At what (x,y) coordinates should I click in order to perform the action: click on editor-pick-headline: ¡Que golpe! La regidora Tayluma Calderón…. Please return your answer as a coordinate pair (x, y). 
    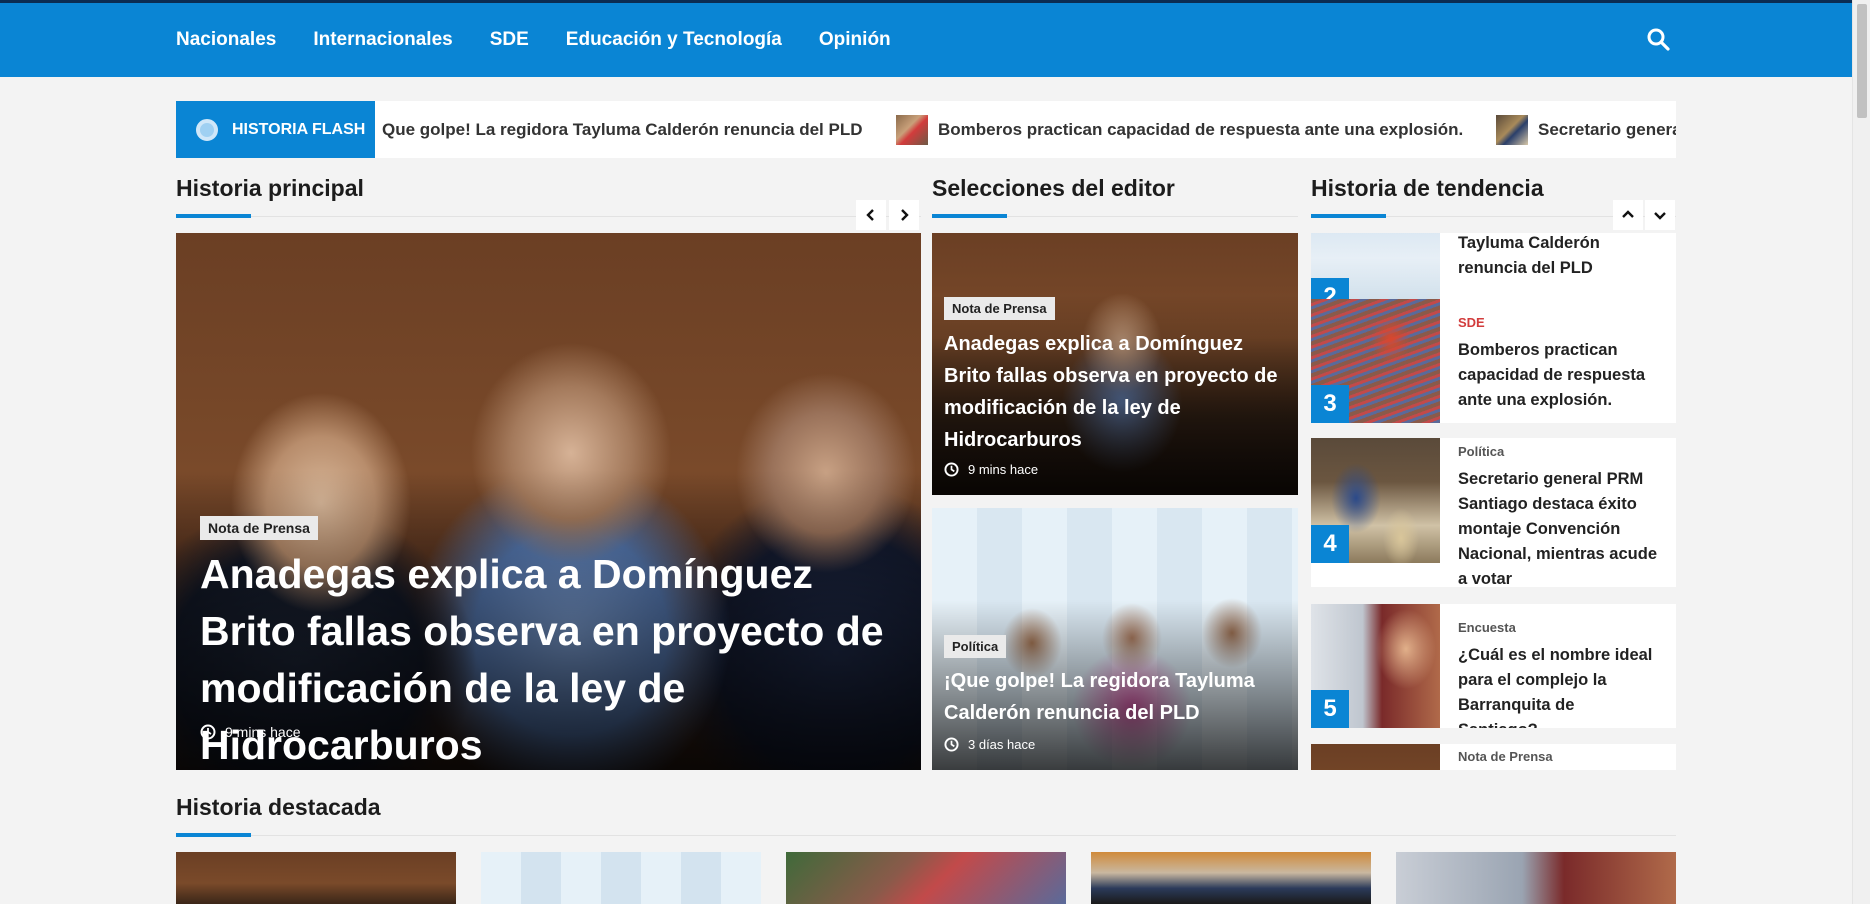
    Looking at the image, I should click on (1114, 697).